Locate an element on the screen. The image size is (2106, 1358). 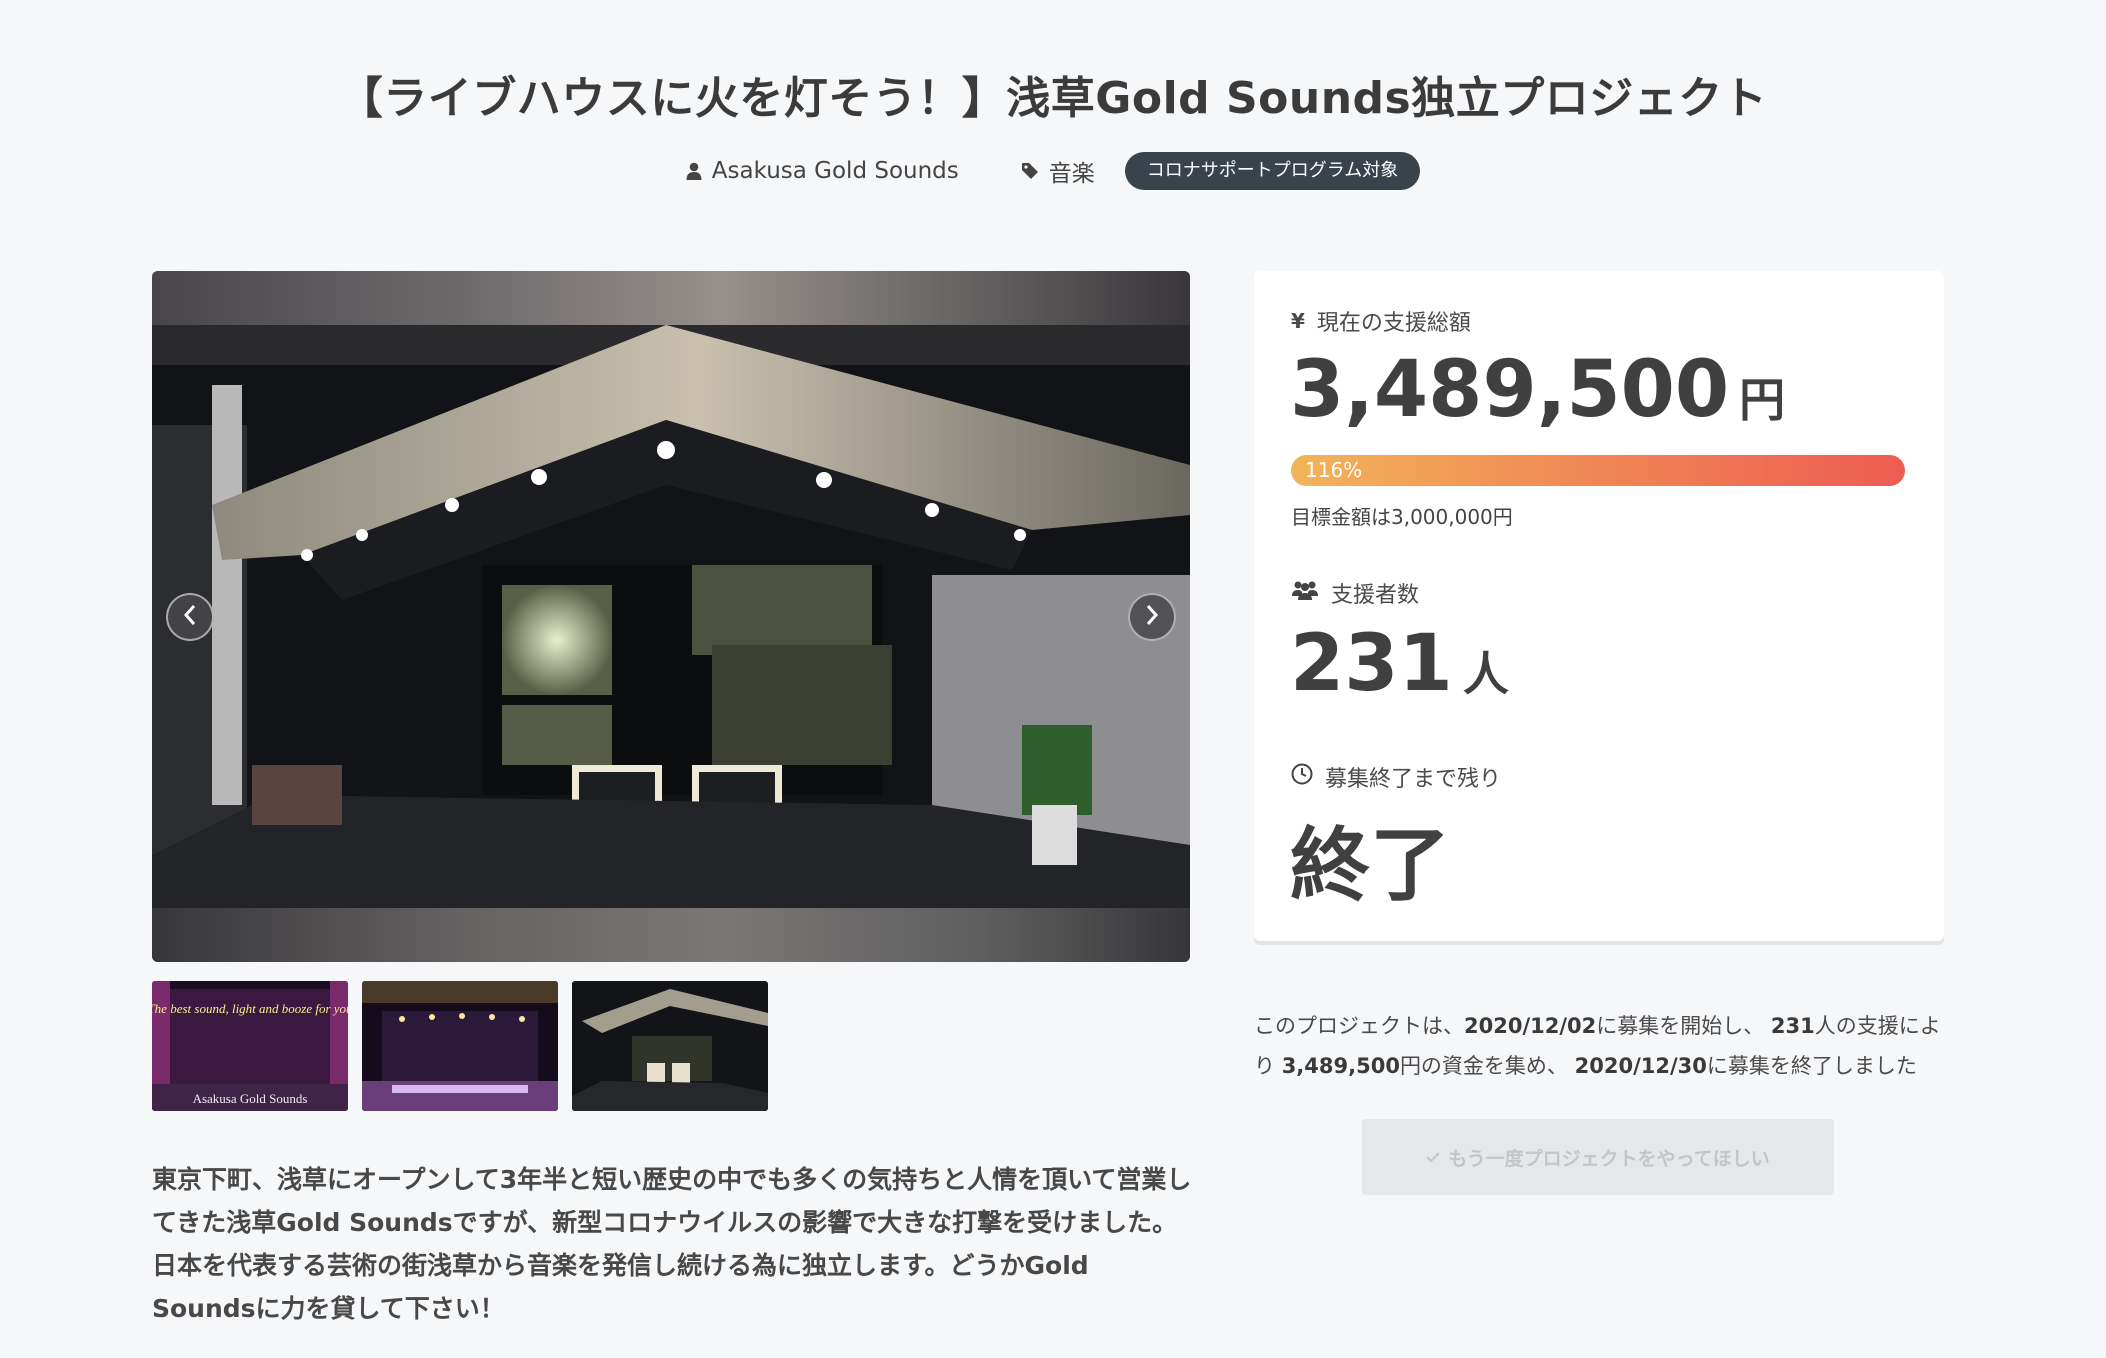
amount-unit: 円 is located at coordinates (1762, 400).